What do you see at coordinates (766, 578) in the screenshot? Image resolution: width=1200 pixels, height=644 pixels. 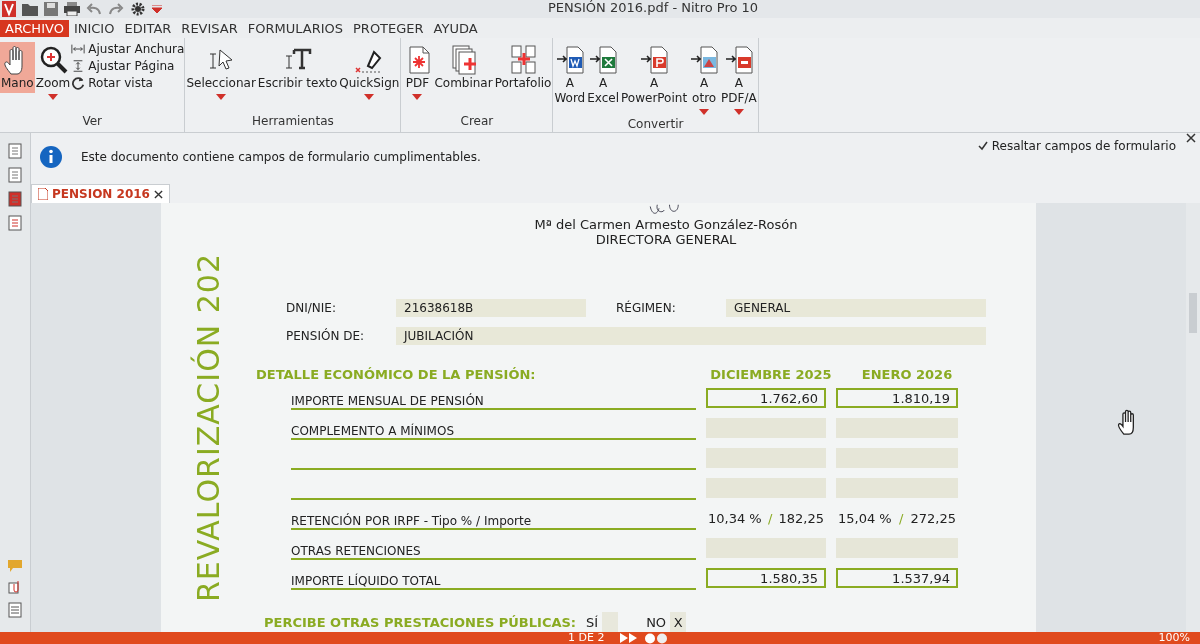 I see `amount-field: 1.580,35` at bounding box center [766, 578].